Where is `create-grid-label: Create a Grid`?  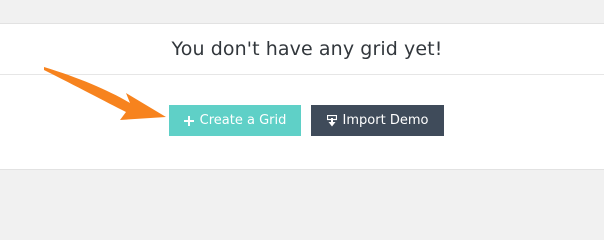 create-grid-label: Create a Grid is located at coordinates (243, 120).